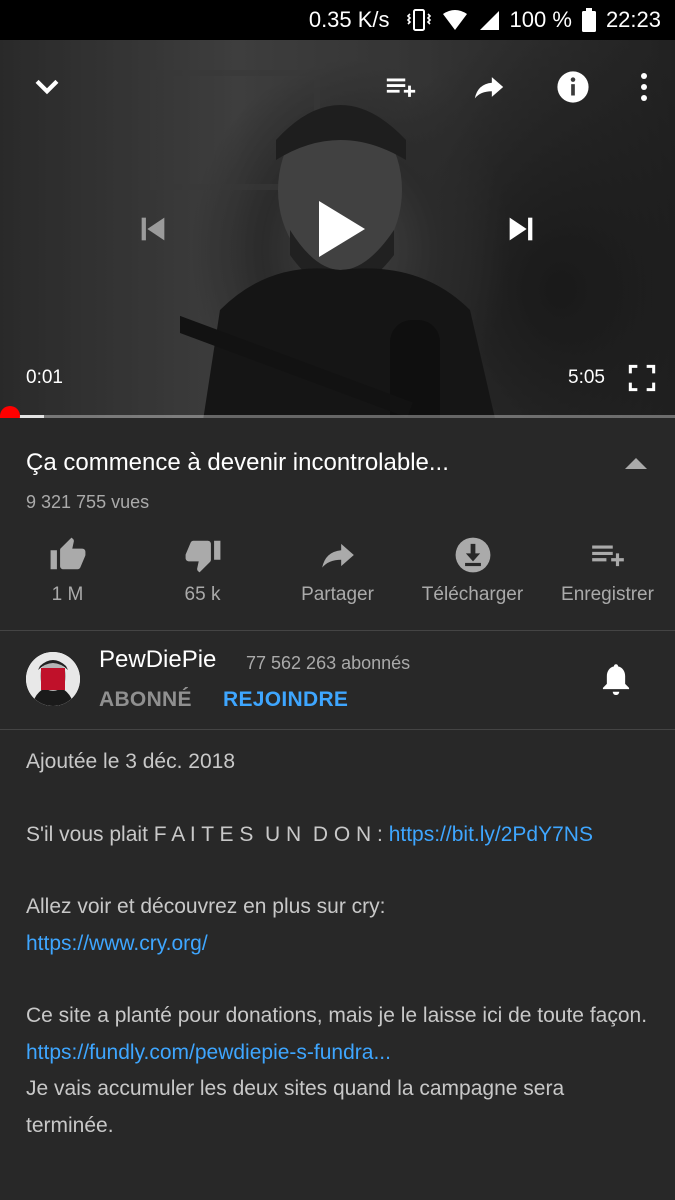 Image resolution: width=675 pixels, height=1200 pixels. Describe the element at coordinates (207, 834) in the screenshot. I see `donate-text: S'il vous plait F A I T E S U N D O N :` at that location.